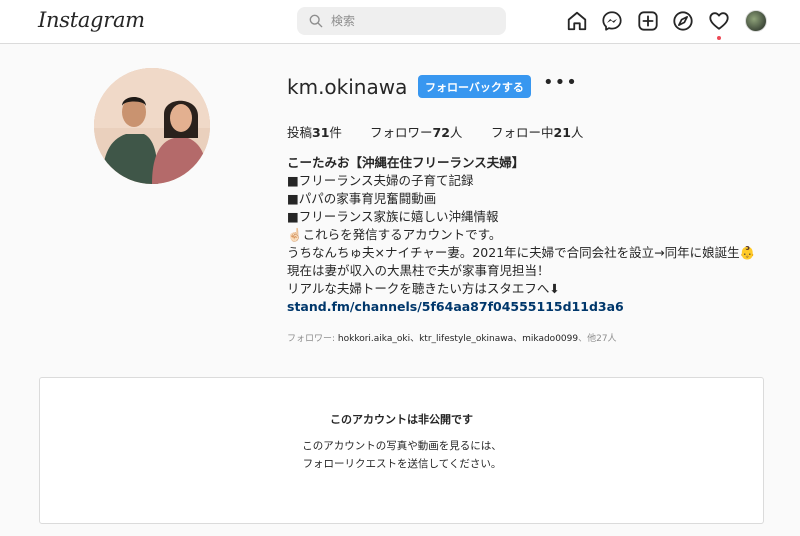 This screenshot has height=536, width=800. I want to click on posts-count: 投稿31件, so click(314, 132).